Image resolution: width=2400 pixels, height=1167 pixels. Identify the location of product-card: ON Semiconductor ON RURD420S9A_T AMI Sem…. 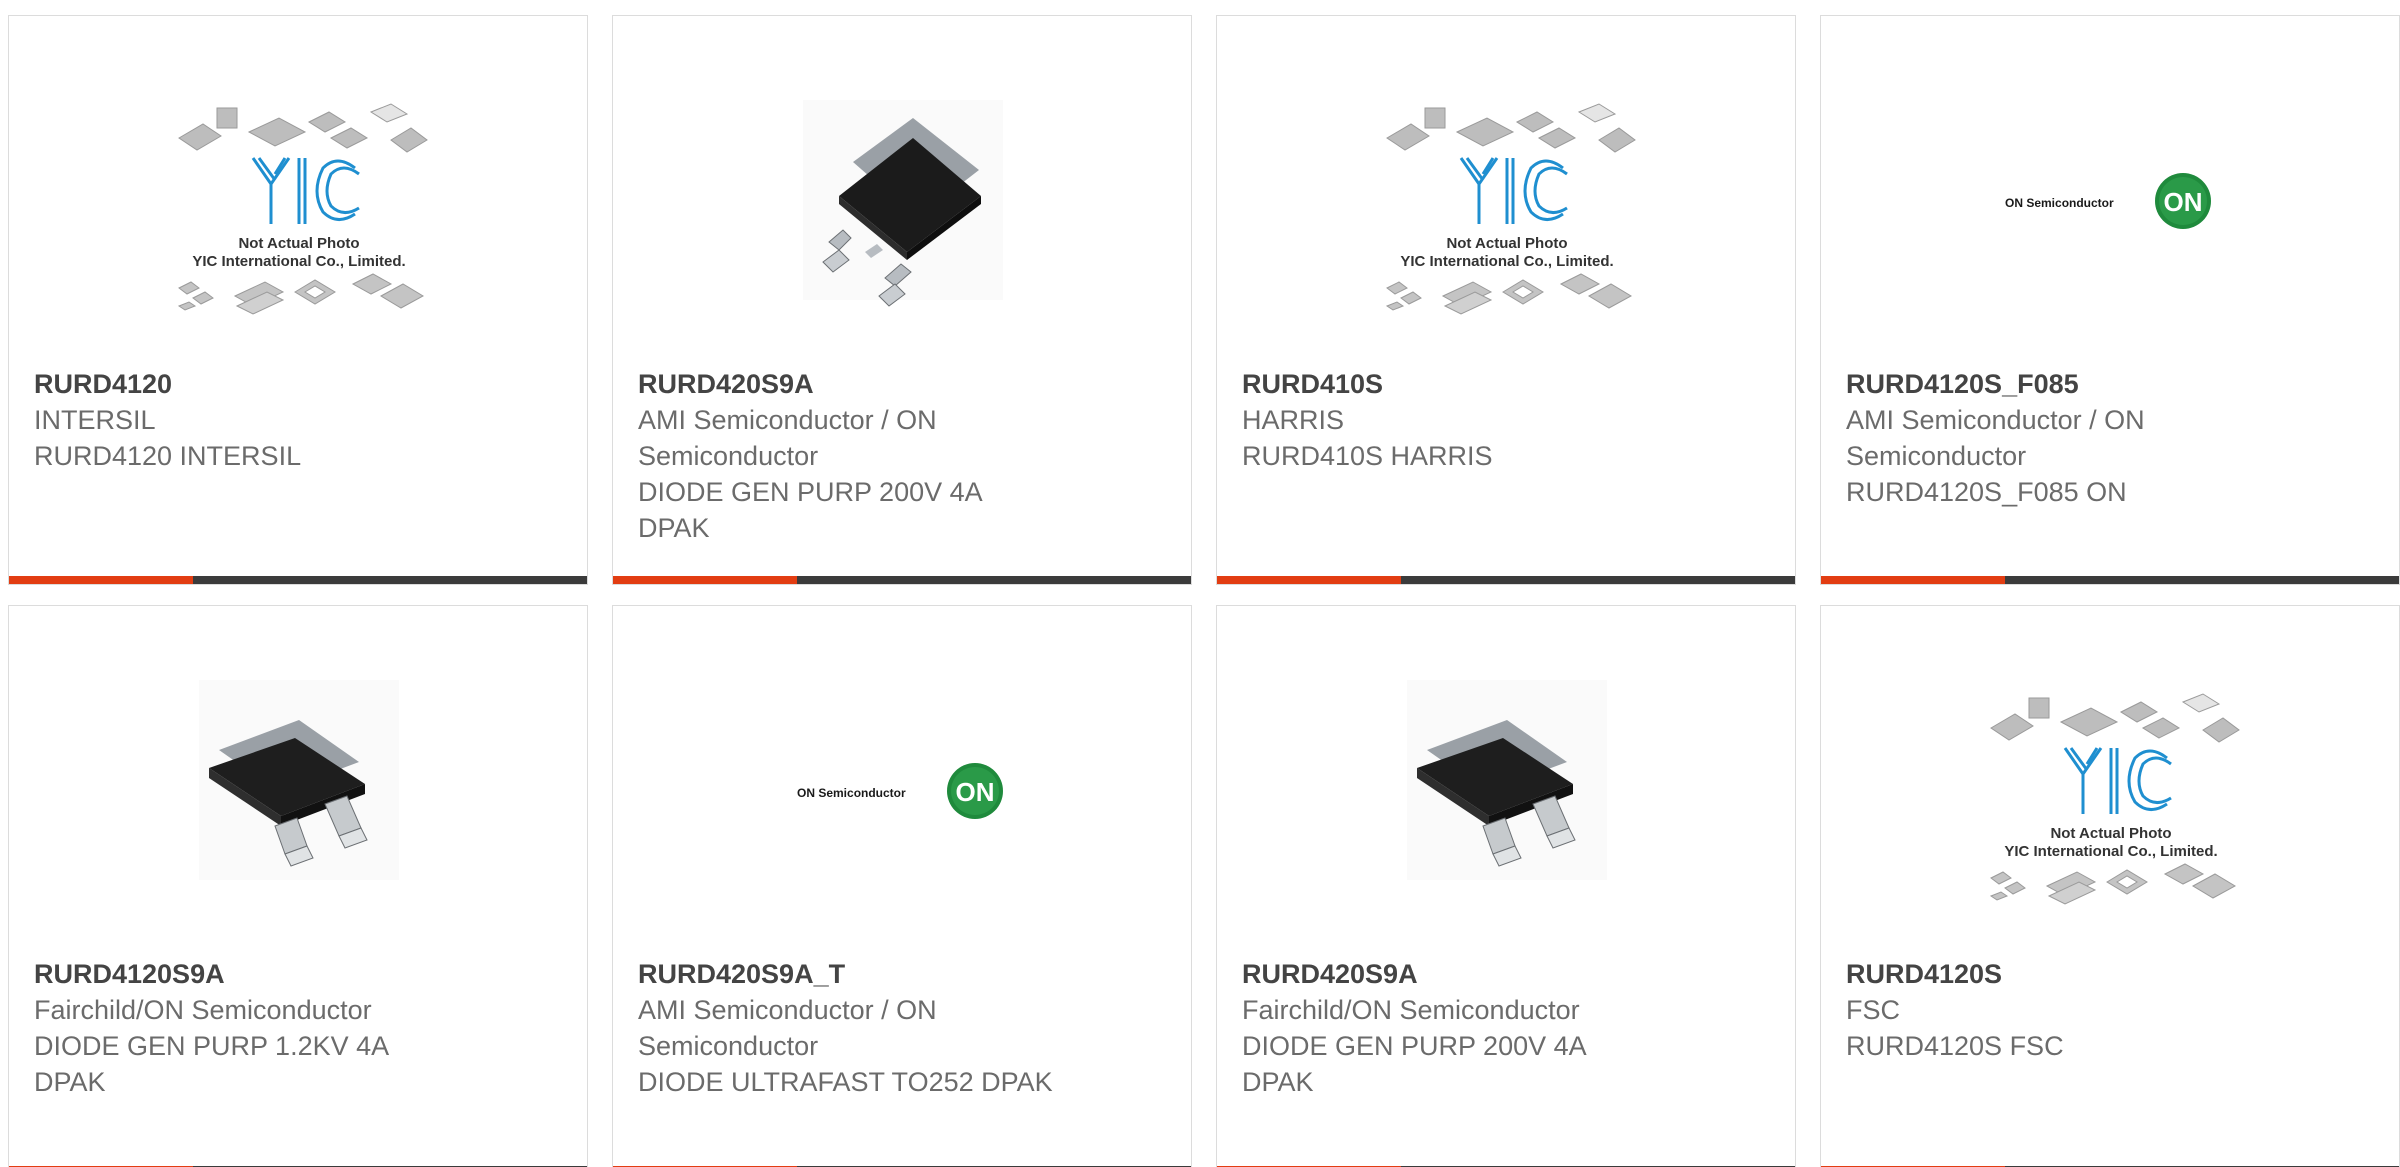
(902, 886).